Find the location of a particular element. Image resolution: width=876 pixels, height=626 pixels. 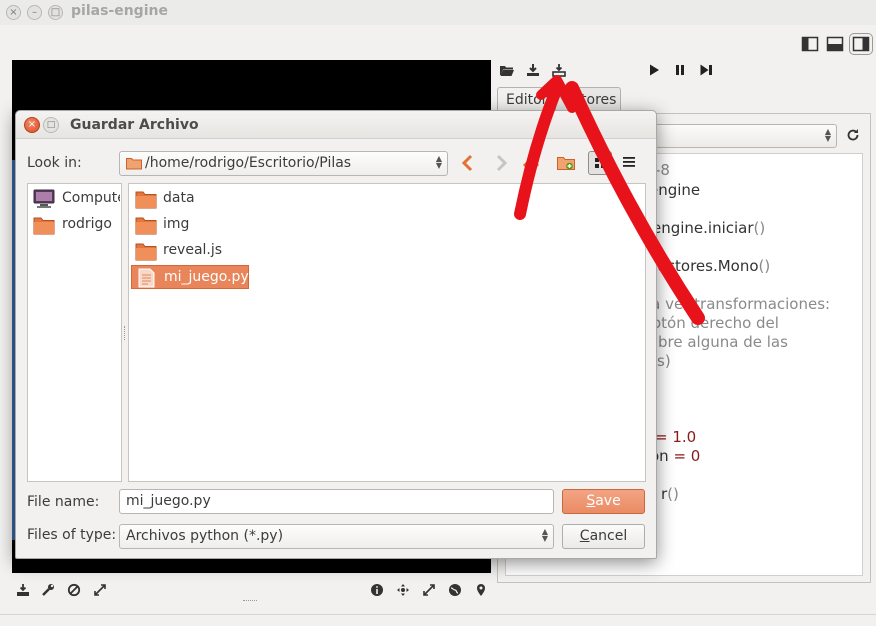

file-name: data is located at coordinates (179, 198).